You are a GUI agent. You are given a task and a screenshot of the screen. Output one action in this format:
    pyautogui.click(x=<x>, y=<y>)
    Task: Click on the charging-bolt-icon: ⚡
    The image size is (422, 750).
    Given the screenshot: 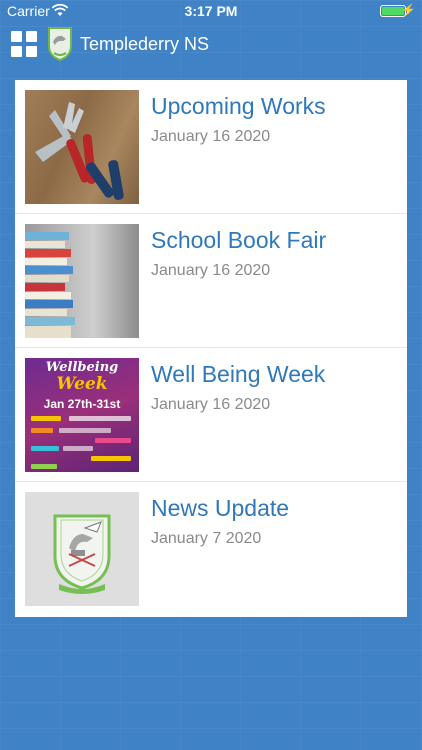 What is the action you would take?
    pyautogui.click(x=408, y=10)
    